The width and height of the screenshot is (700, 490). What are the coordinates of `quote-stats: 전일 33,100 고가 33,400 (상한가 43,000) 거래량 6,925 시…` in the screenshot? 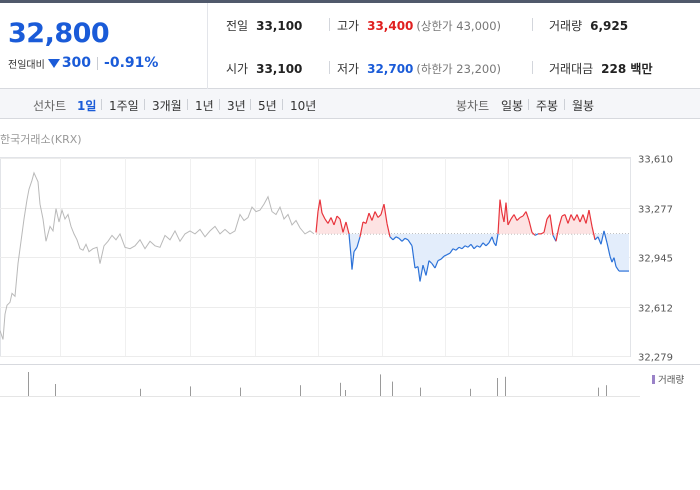 It's located at (454, 46).